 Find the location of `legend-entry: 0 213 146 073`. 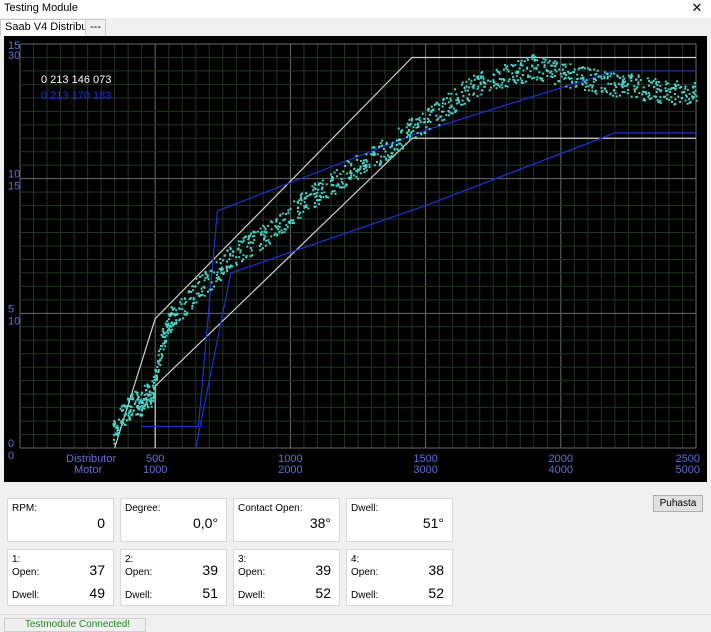

legend-entry: 0 213 146 073 is located at coordinates (76, 80).